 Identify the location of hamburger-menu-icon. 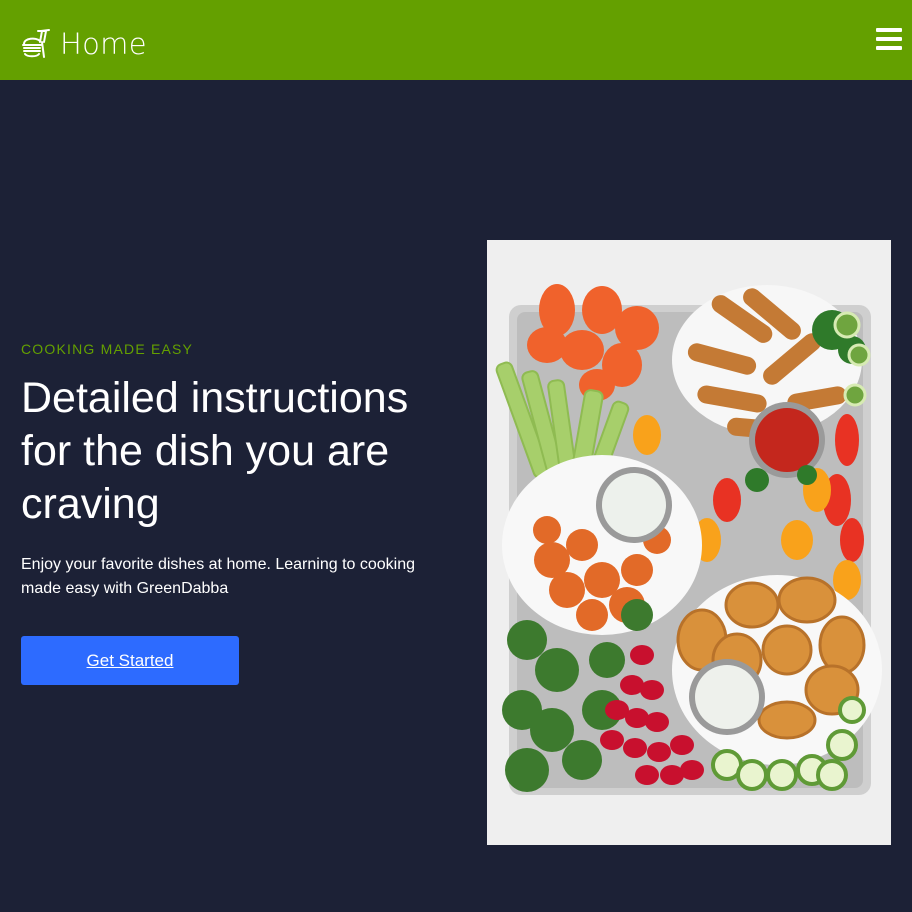
(889, 39).